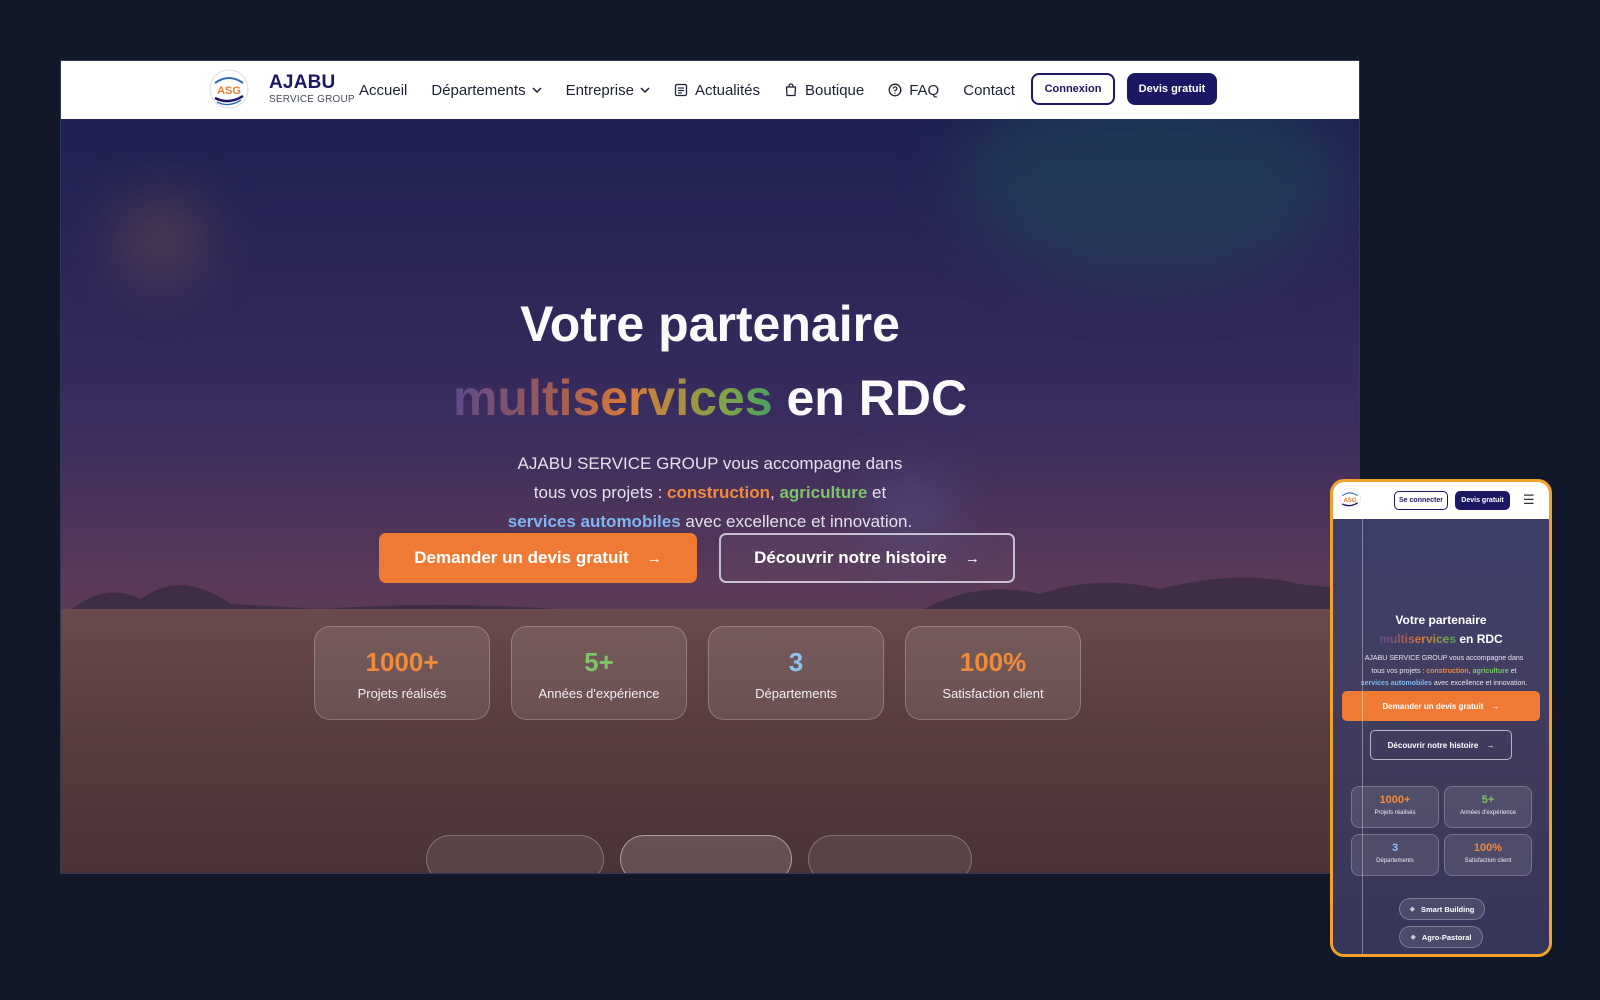  I want to click on hamburger-icon: ☰, so click(1529, 500).